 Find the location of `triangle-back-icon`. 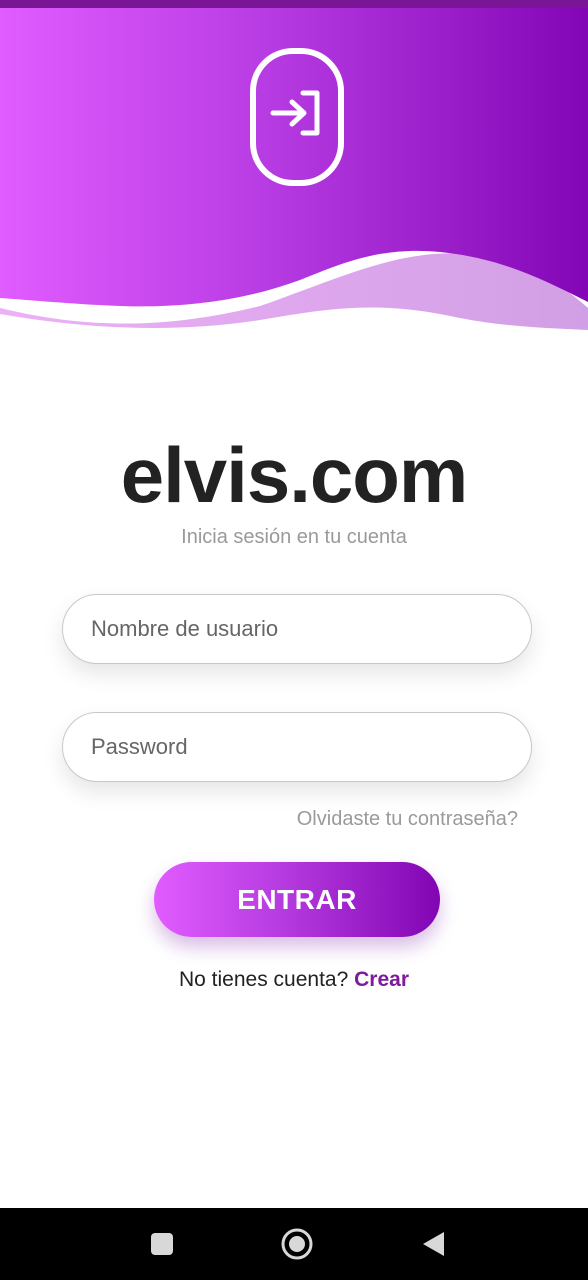

triangle-back-icon is located at coordinates (434, 1244).